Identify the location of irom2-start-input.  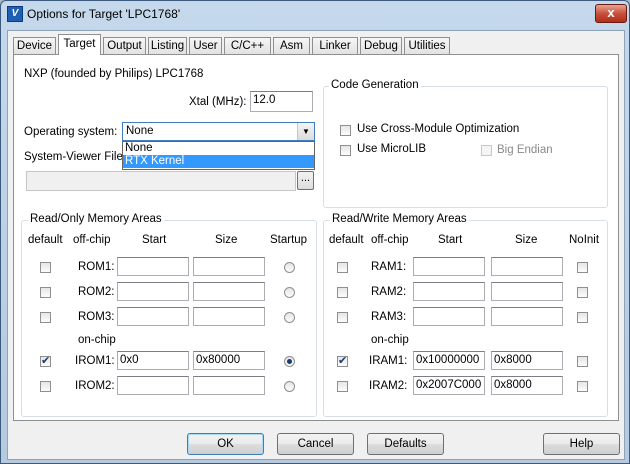
(153, 385).